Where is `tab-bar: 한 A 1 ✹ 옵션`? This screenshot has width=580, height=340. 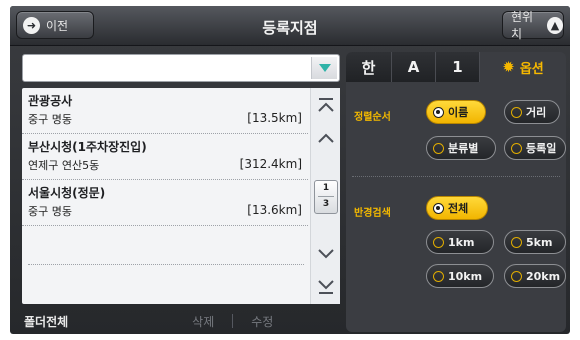 tab-bar: 한 A 1 ✹ 옵션 is located at coordinates (456, 67).